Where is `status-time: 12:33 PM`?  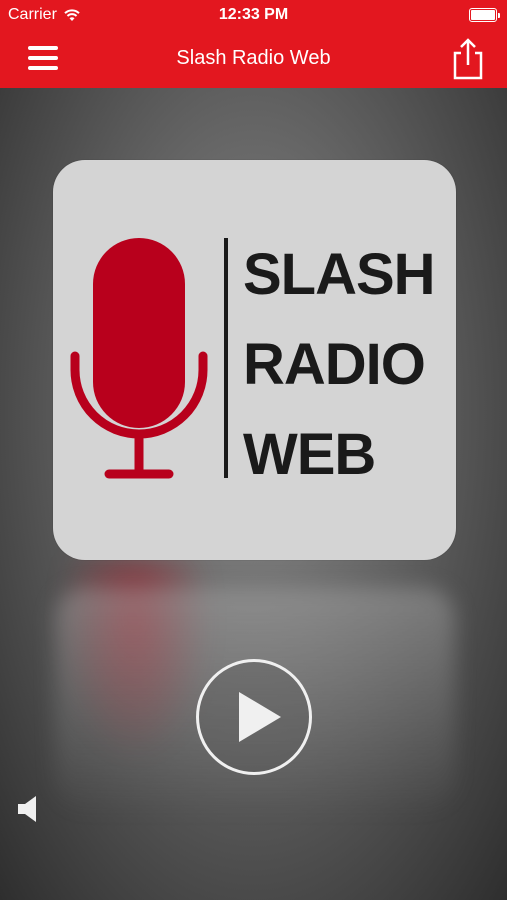 status-time: 12:33 PM is located at coordinates (253, 14).